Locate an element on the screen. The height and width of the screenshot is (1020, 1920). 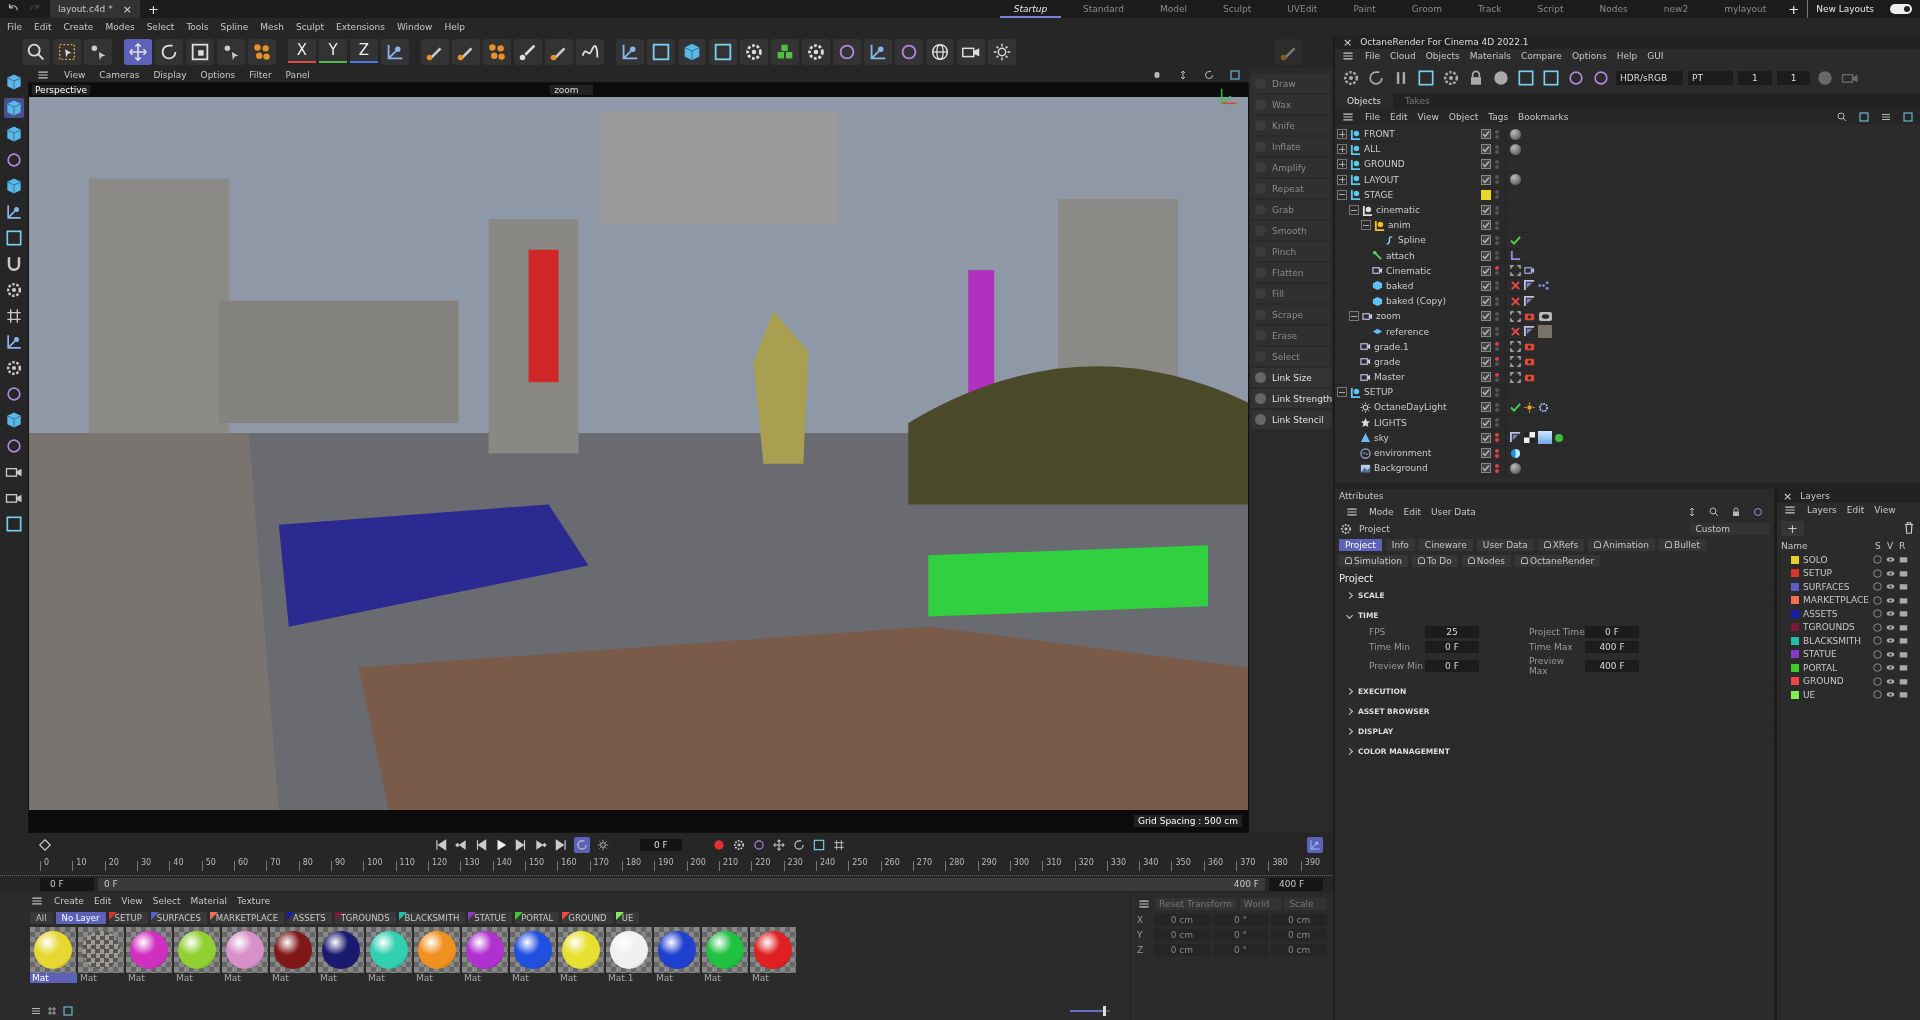
object-name: Cinematic is located at coordinates (1409, 270).